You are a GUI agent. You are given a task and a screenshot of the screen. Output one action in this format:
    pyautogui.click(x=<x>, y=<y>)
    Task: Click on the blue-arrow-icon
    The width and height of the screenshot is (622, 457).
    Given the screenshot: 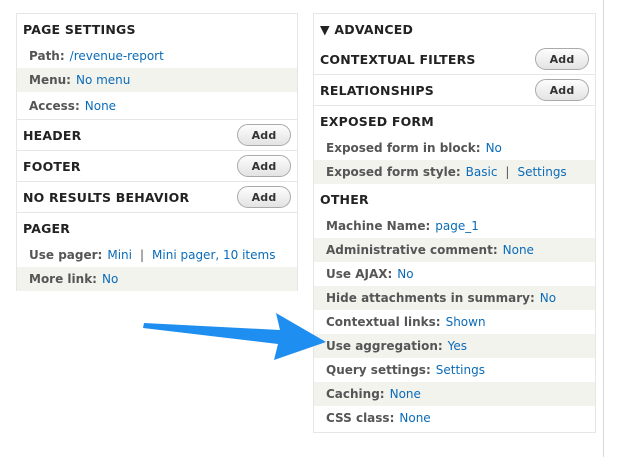 What is the action you would take?
    pyautogui.click(x=234, y=336)
    